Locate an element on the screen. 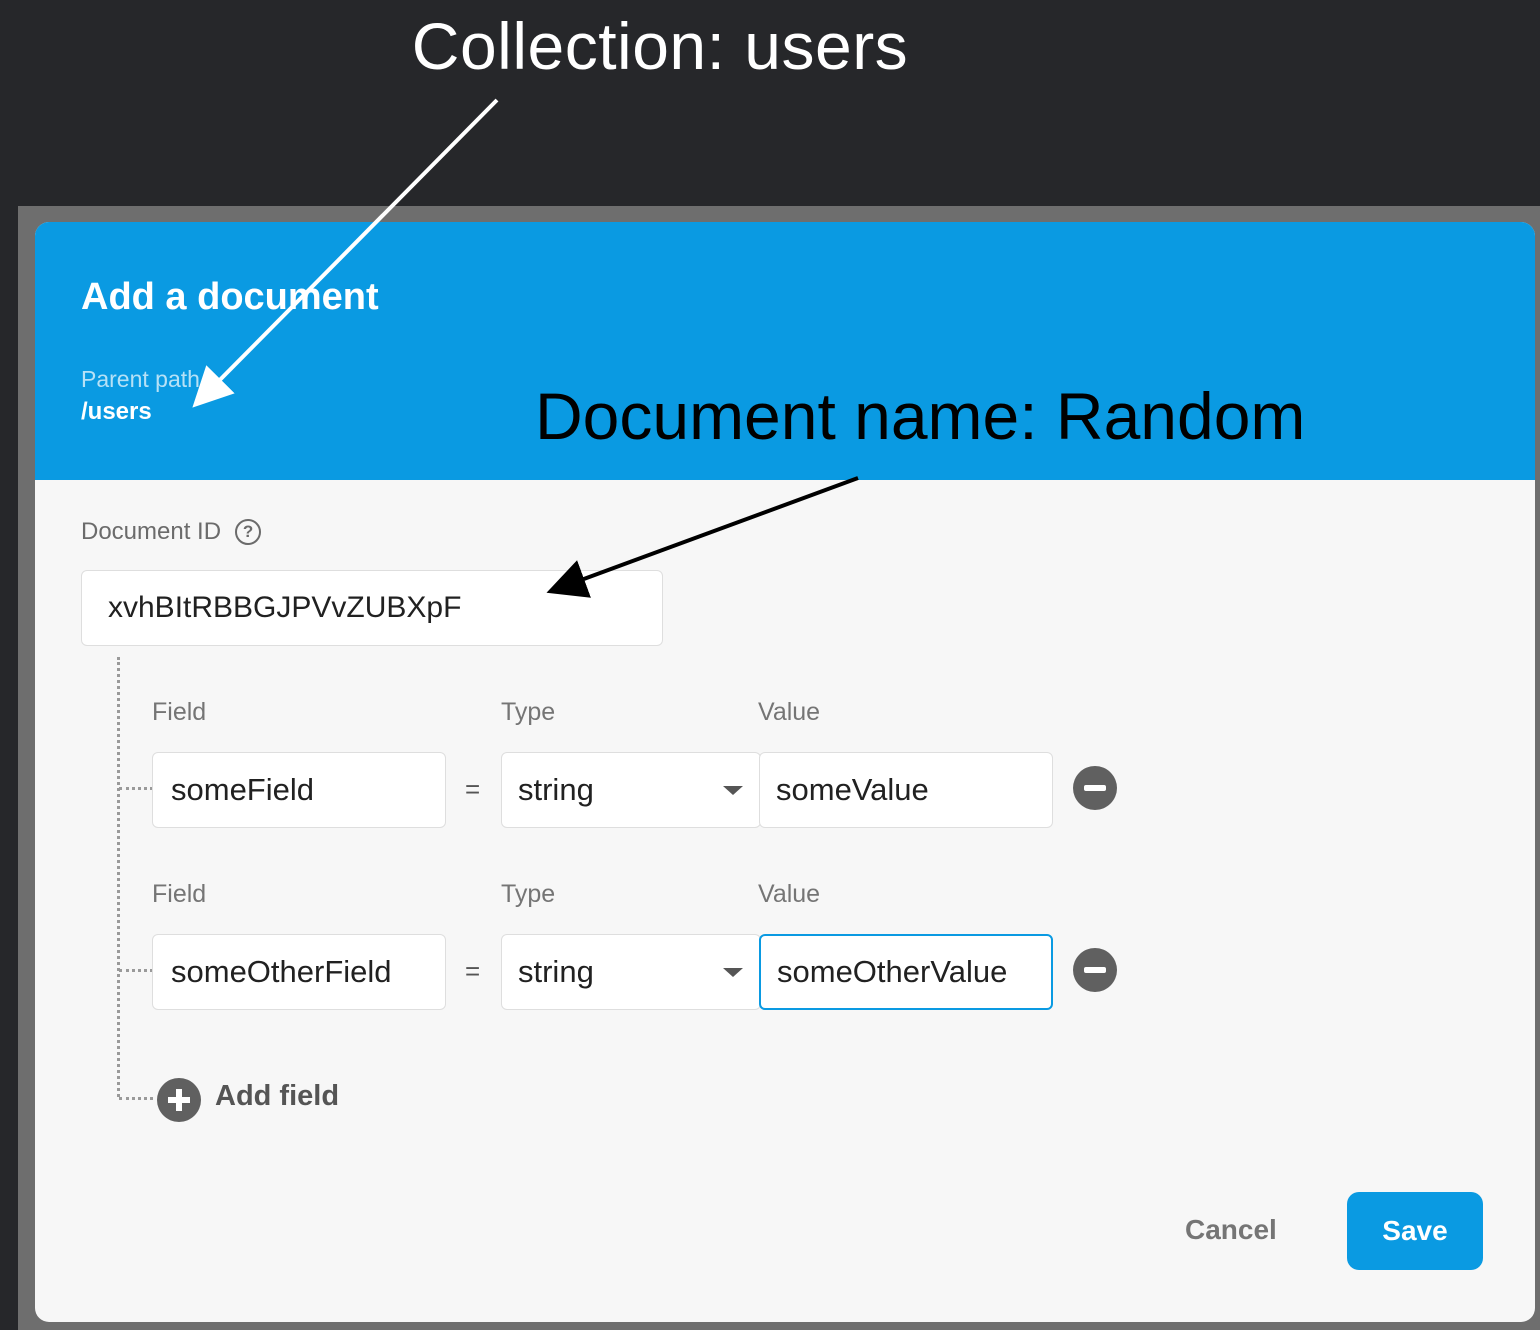  field-value-input: someValue is located at coordinates (906, 790).